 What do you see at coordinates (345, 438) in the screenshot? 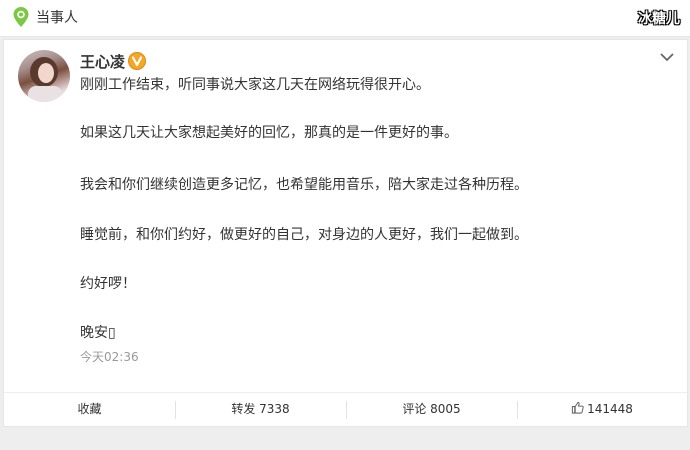
I see `page-background` at bounding box center [345, 438].